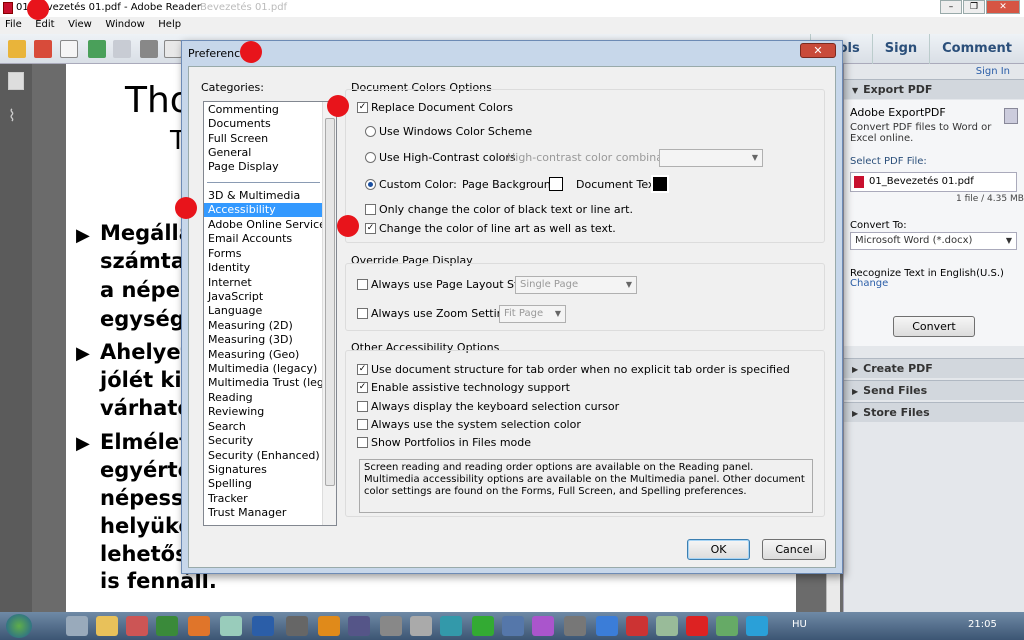 This screenshot has width=1024, height=640. Describe the element at coordinates (794, 549) in the screenshot. I see `cancel-button: Cancel` at that location.